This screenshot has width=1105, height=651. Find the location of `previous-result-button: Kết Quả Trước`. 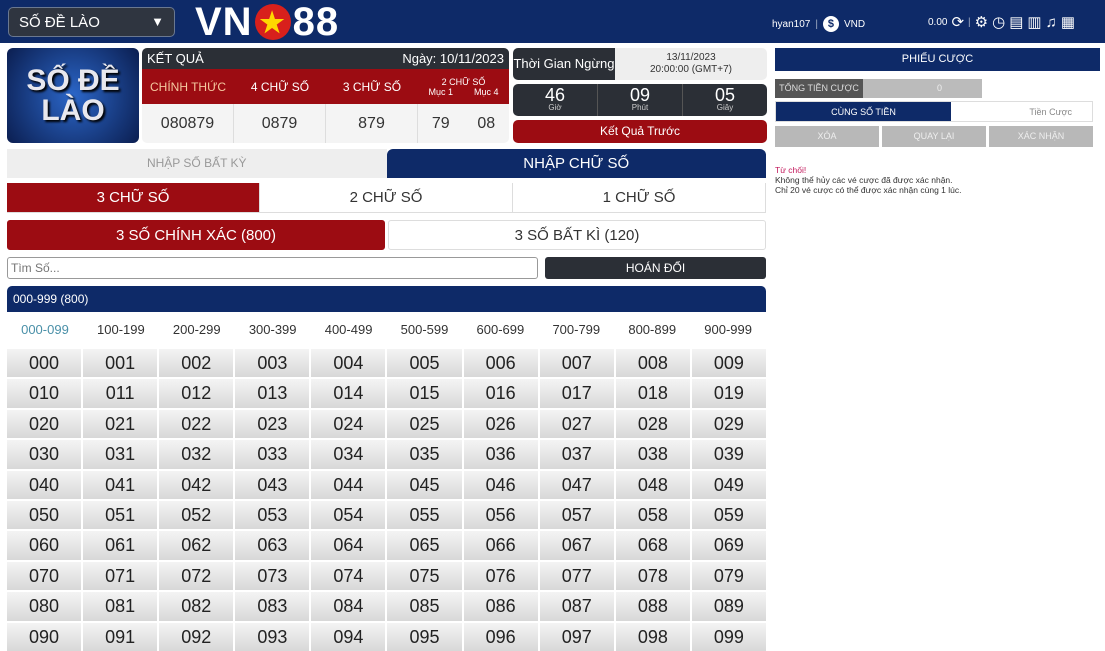

previous-result-button: Kết Quả Trước is located at coordinates (640, 131).